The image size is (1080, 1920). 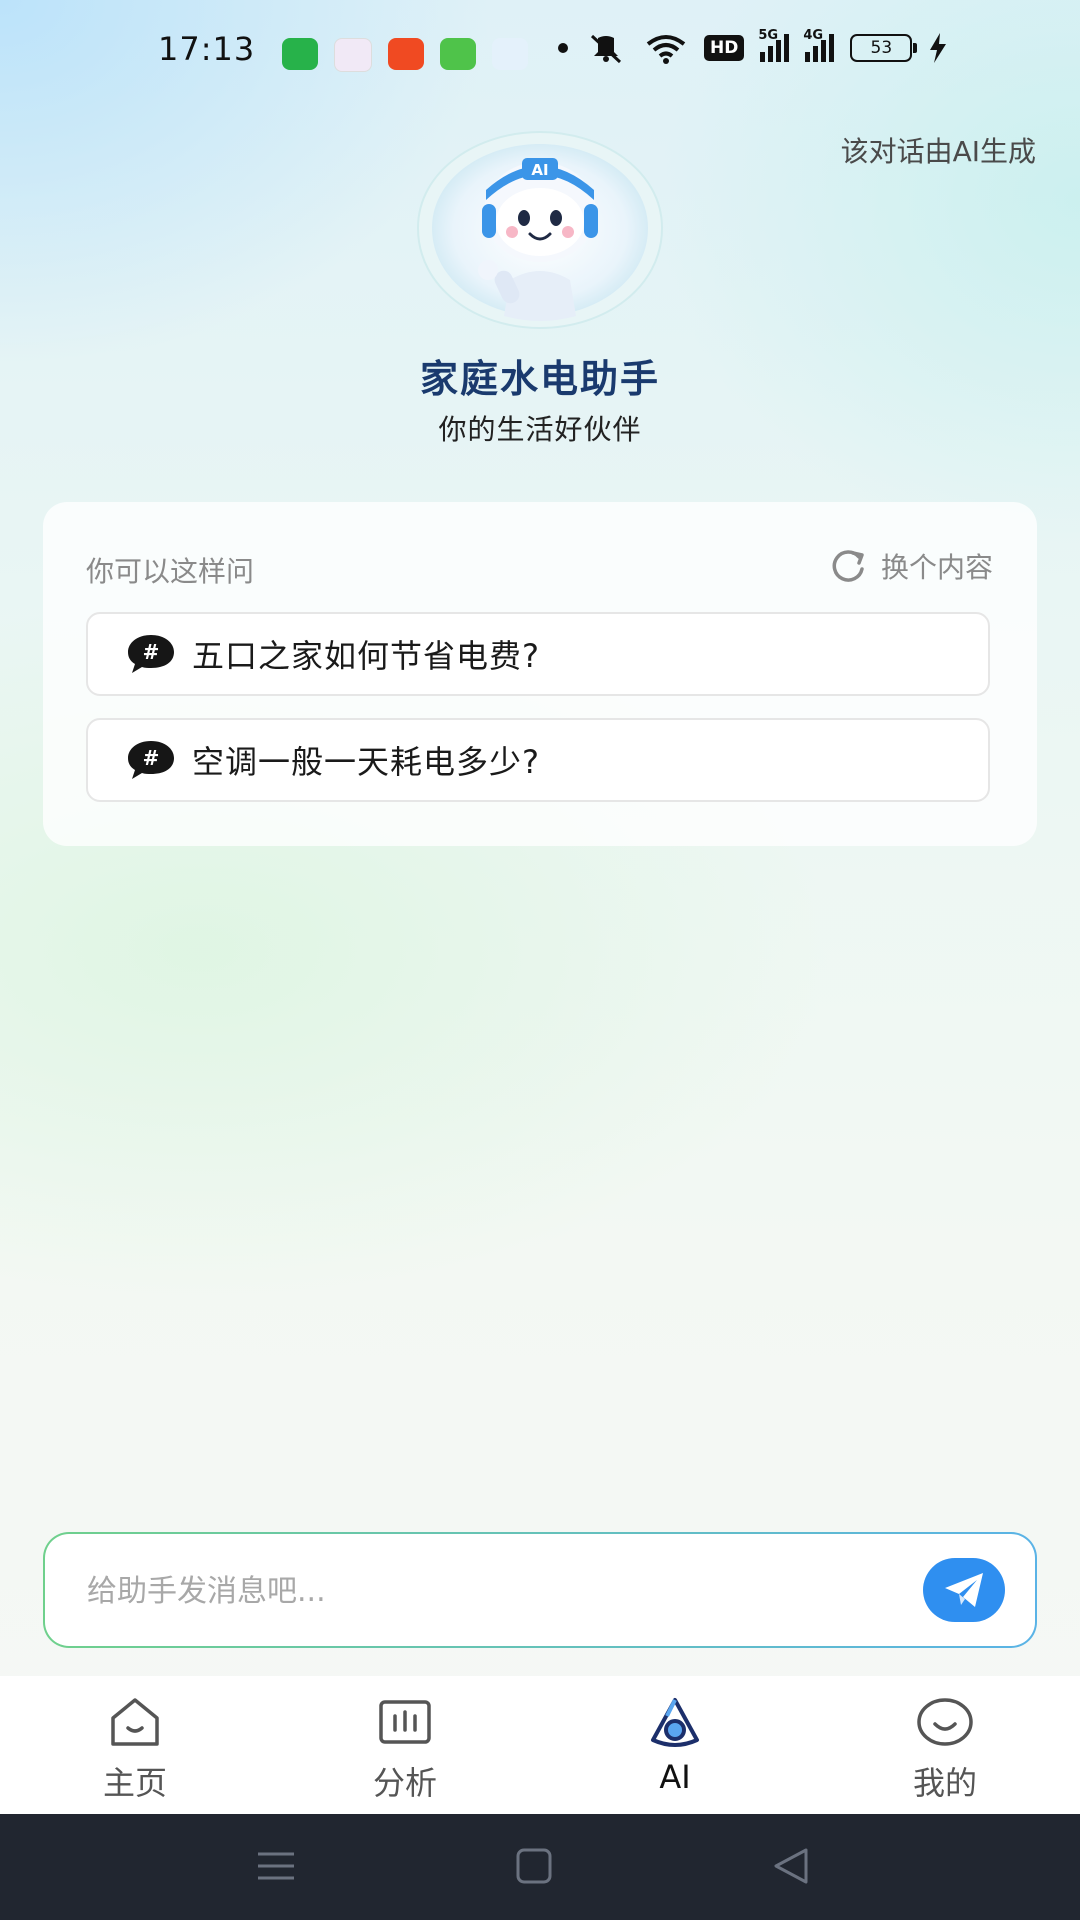 I want to click on status-bar: 17:13 HD 5G 4G 53, so click(x=540, y=55).